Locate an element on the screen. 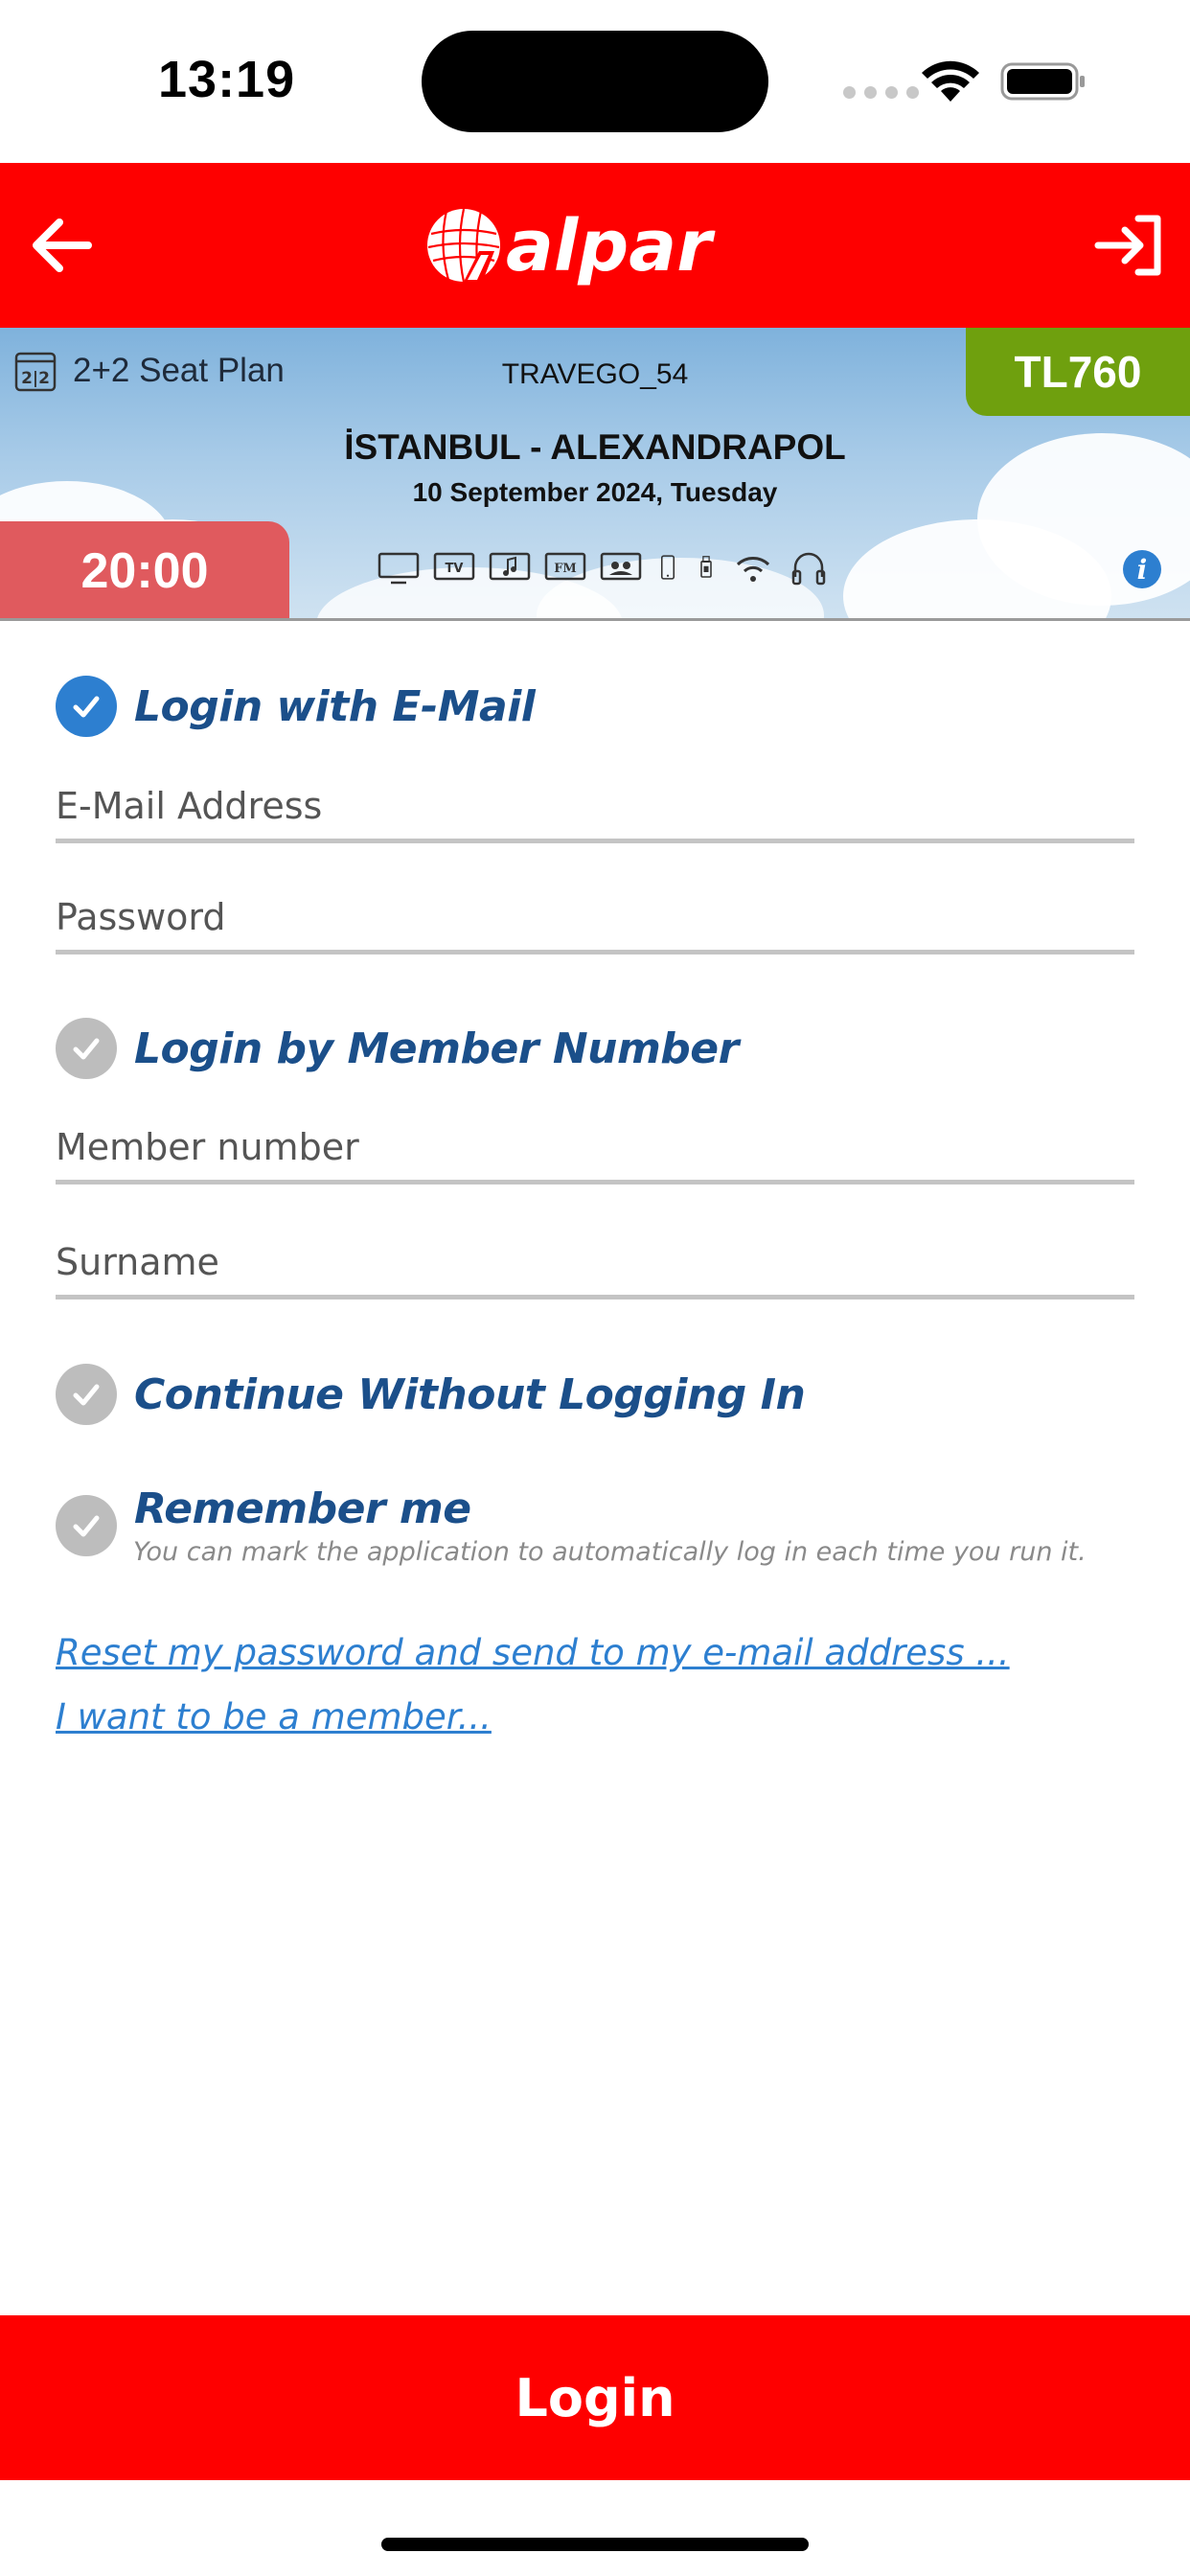  phone-icon is located at coordinates (668, 567).